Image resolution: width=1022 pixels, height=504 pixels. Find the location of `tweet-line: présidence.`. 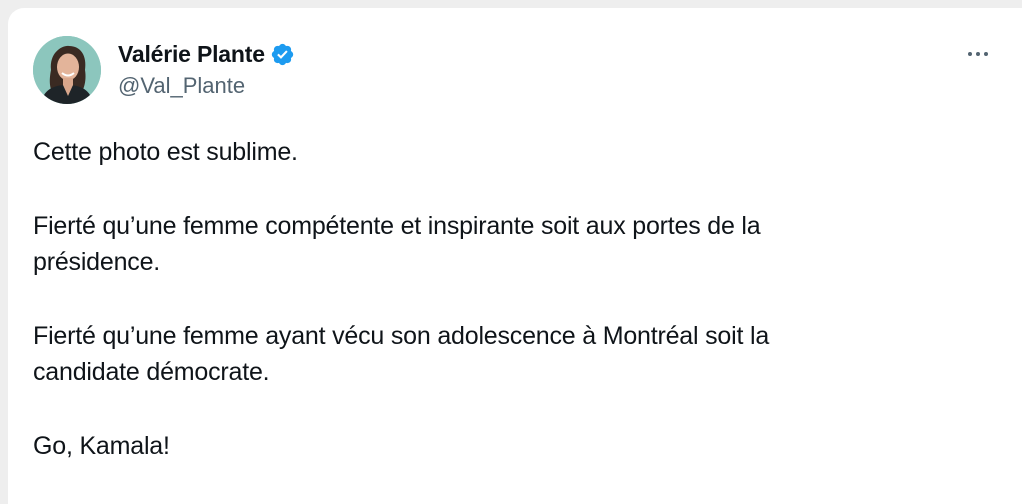

tweet-line: présidence. is located at coordinates (97, 262).